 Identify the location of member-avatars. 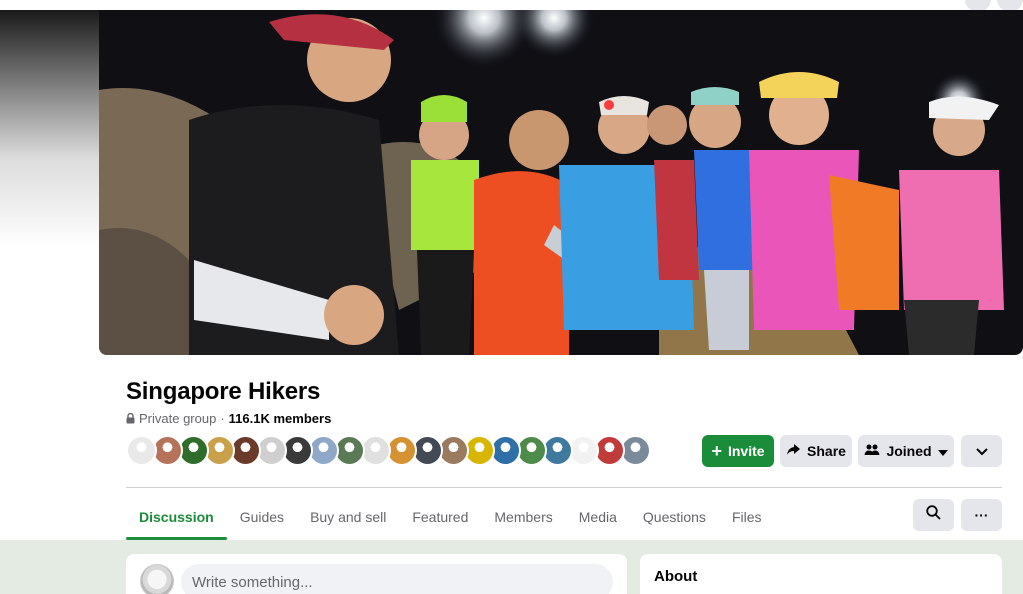
(388, 450).